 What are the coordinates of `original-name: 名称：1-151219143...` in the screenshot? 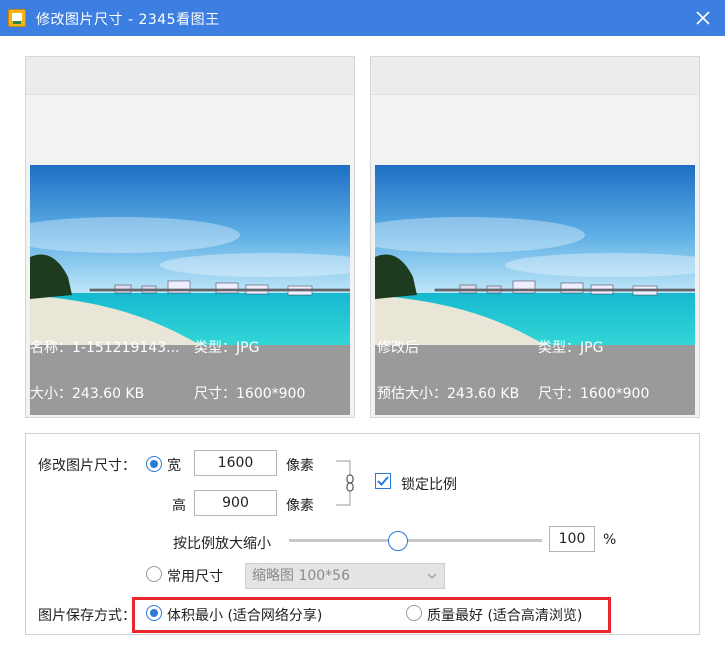 It's located at (105, 348).